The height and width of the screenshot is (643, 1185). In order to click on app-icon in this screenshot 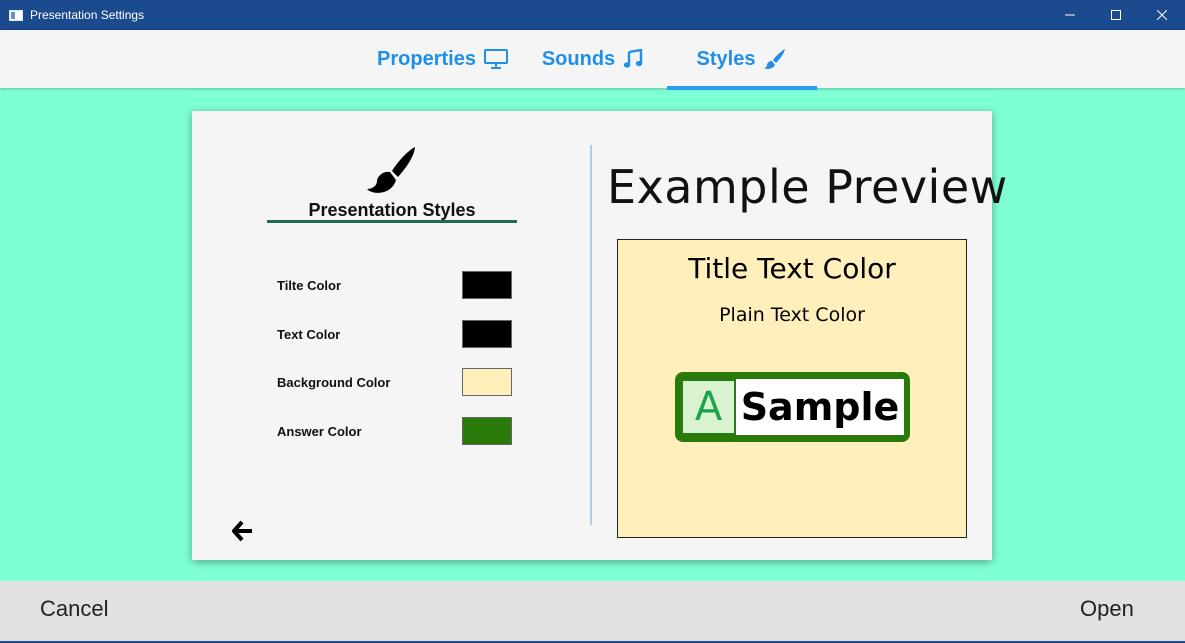, I will do `click(16, 15)`.